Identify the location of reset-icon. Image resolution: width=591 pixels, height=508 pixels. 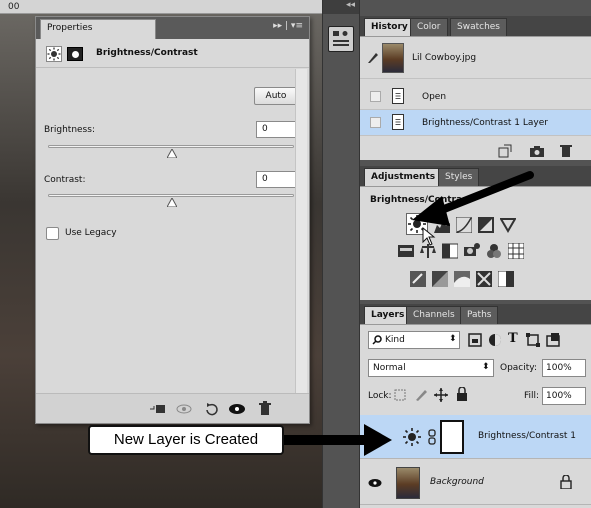
(212, 409).